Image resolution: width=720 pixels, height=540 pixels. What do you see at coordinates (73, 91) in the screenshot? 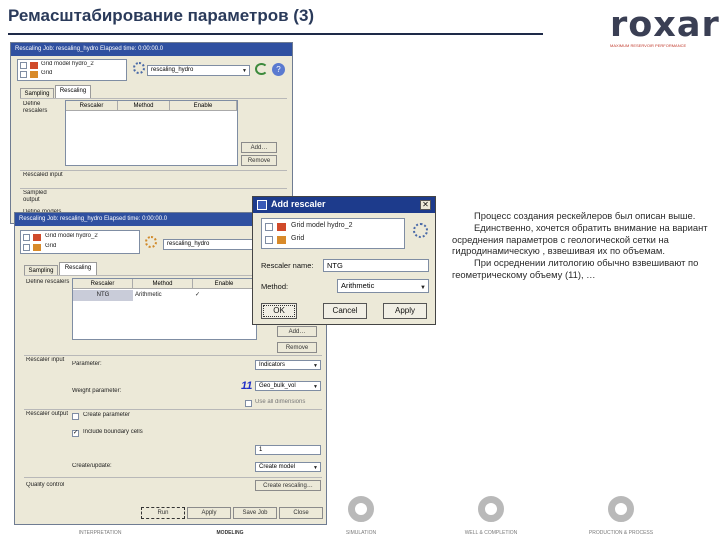
I see `back-tab-rescaling: Rescaling` at bounding box center [73, 91].